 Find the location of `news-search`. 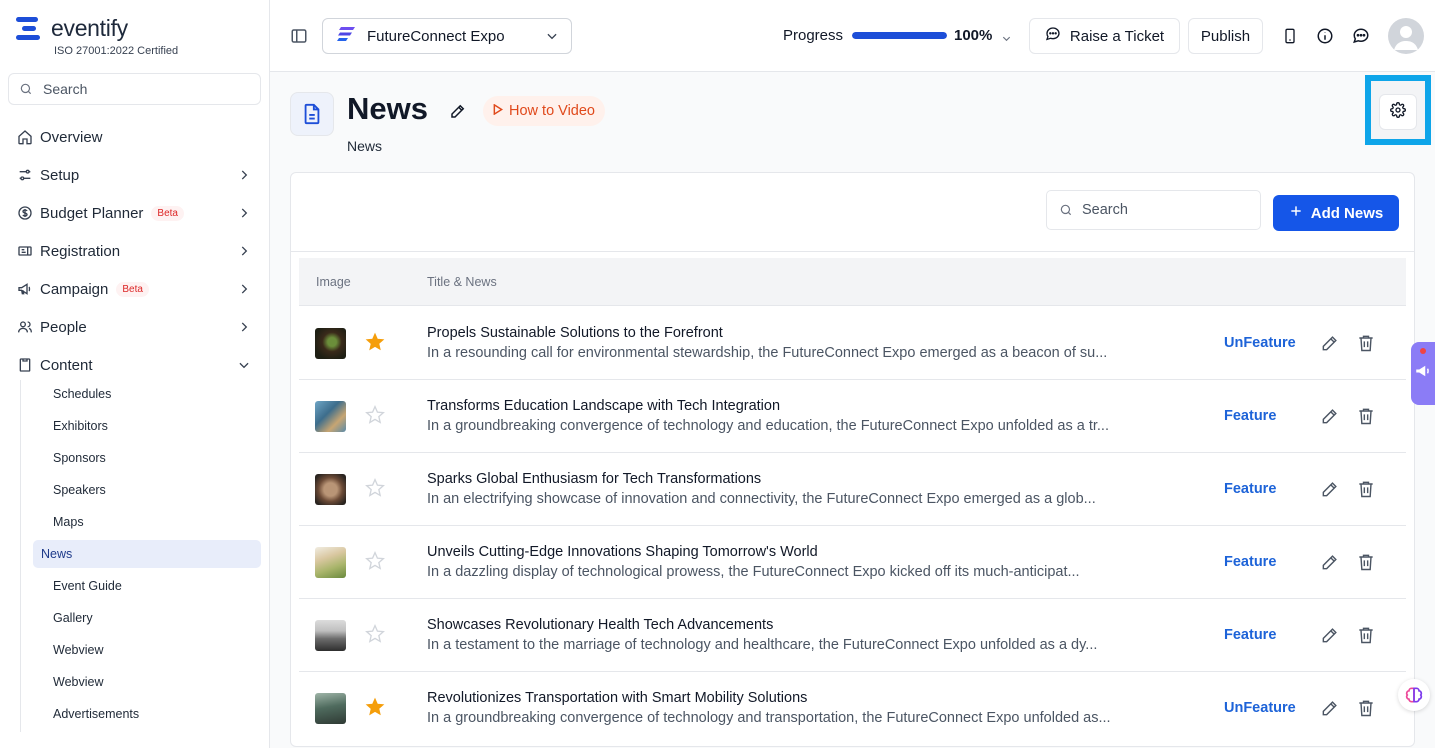

news-search is located at coordinates (1153, 210).